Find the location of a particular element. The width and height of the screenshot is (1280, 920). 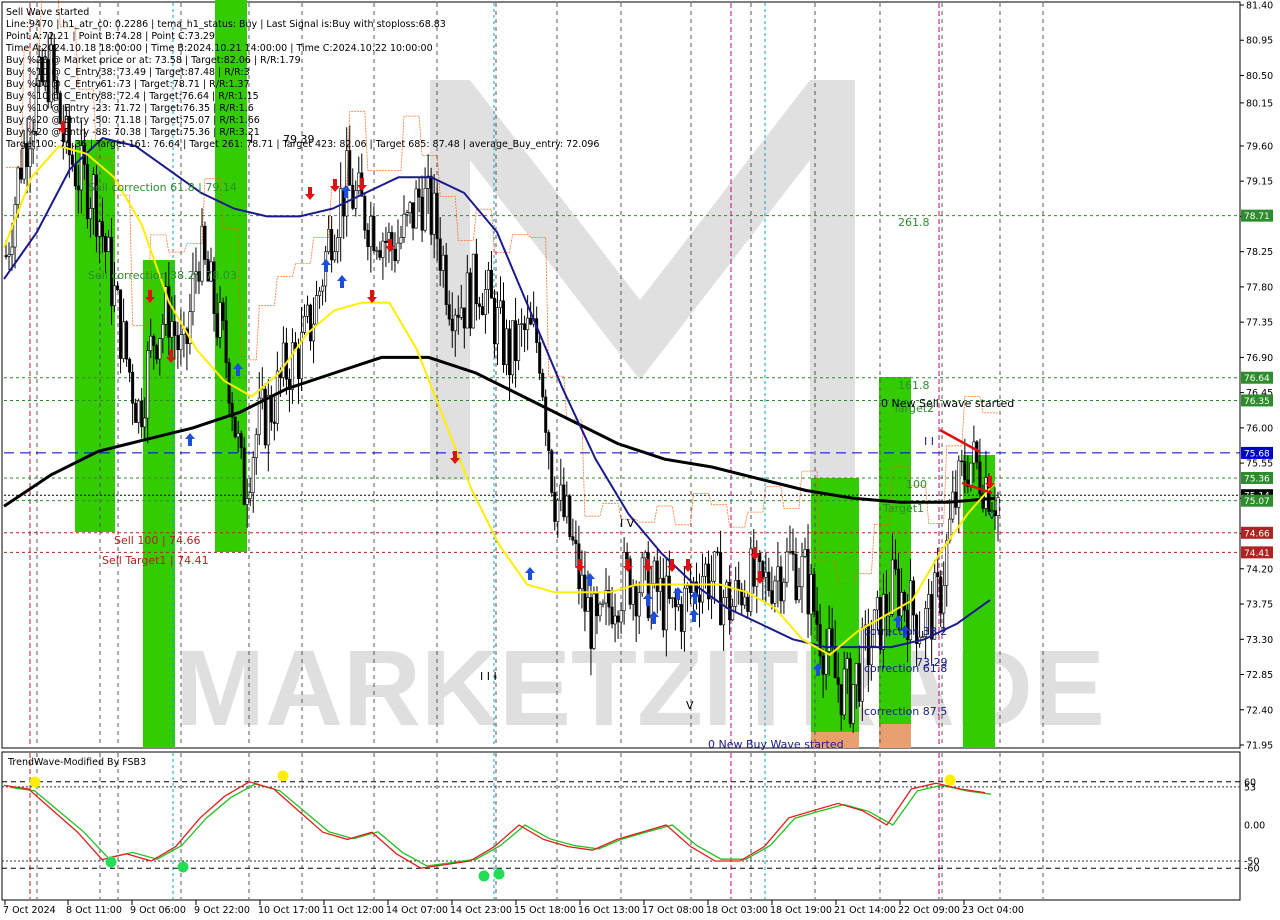

osc-level-label: 53 is located at coordinates (1250, 787).